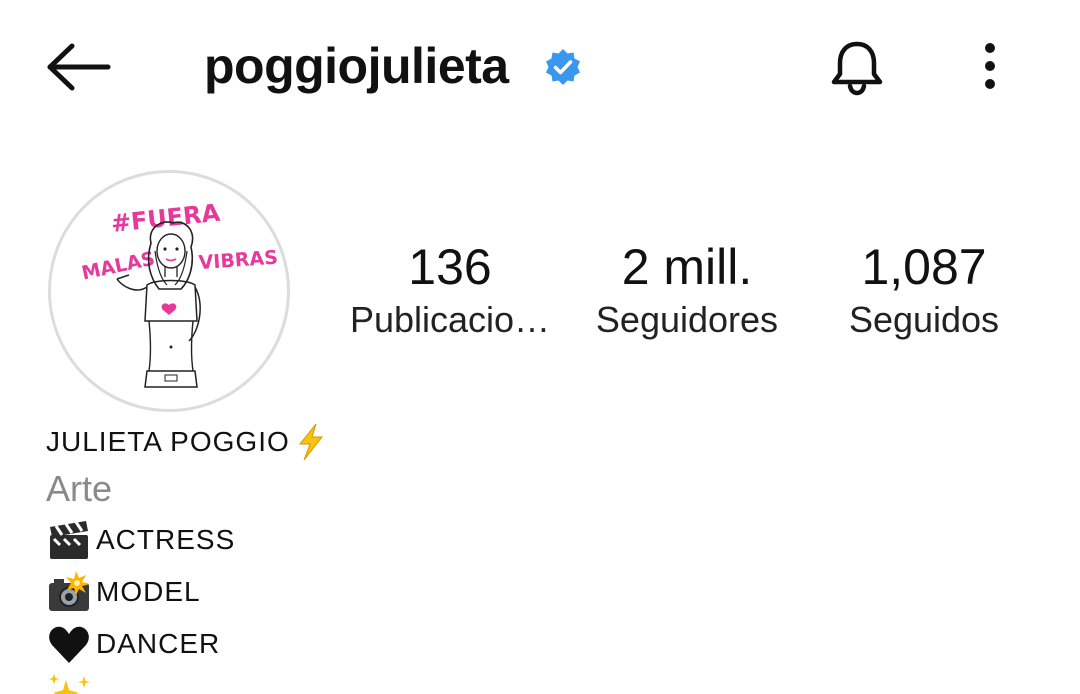 The image size is (1080, 694). I want to click on followers-count: 2 mill., so click(687, 267).